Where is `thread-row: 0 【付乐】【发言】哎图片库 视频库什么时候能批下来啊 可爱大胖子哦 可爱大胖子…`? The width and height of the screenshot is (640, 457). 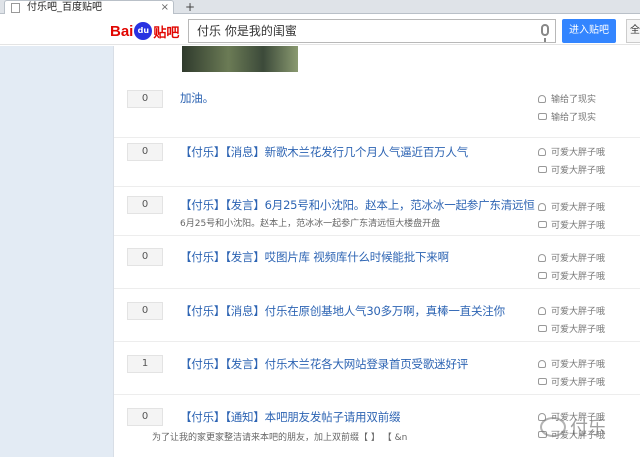 thread-row: 0 【付乐】【发言】哎图片库 视频库什么时候能批下来啊 可爱大胖子哦 可爱大胖子… is located at coordinates (377, 263).